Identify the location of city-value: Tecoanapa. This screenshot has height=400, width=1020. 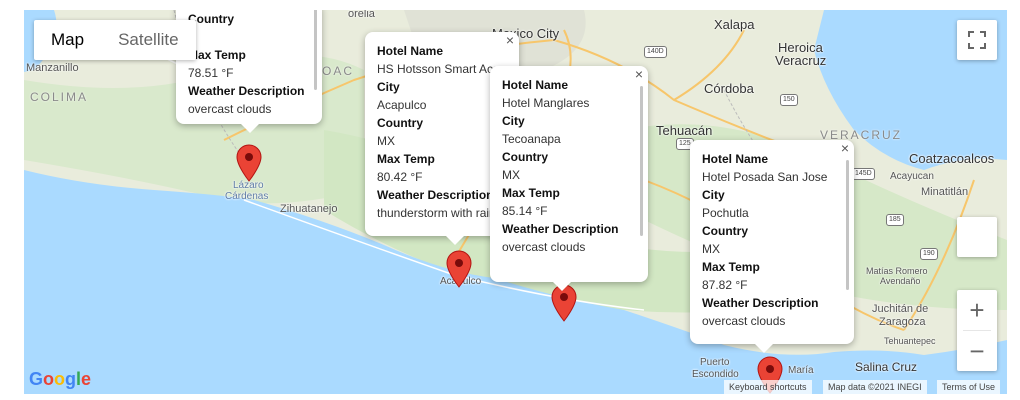
(531, 139).